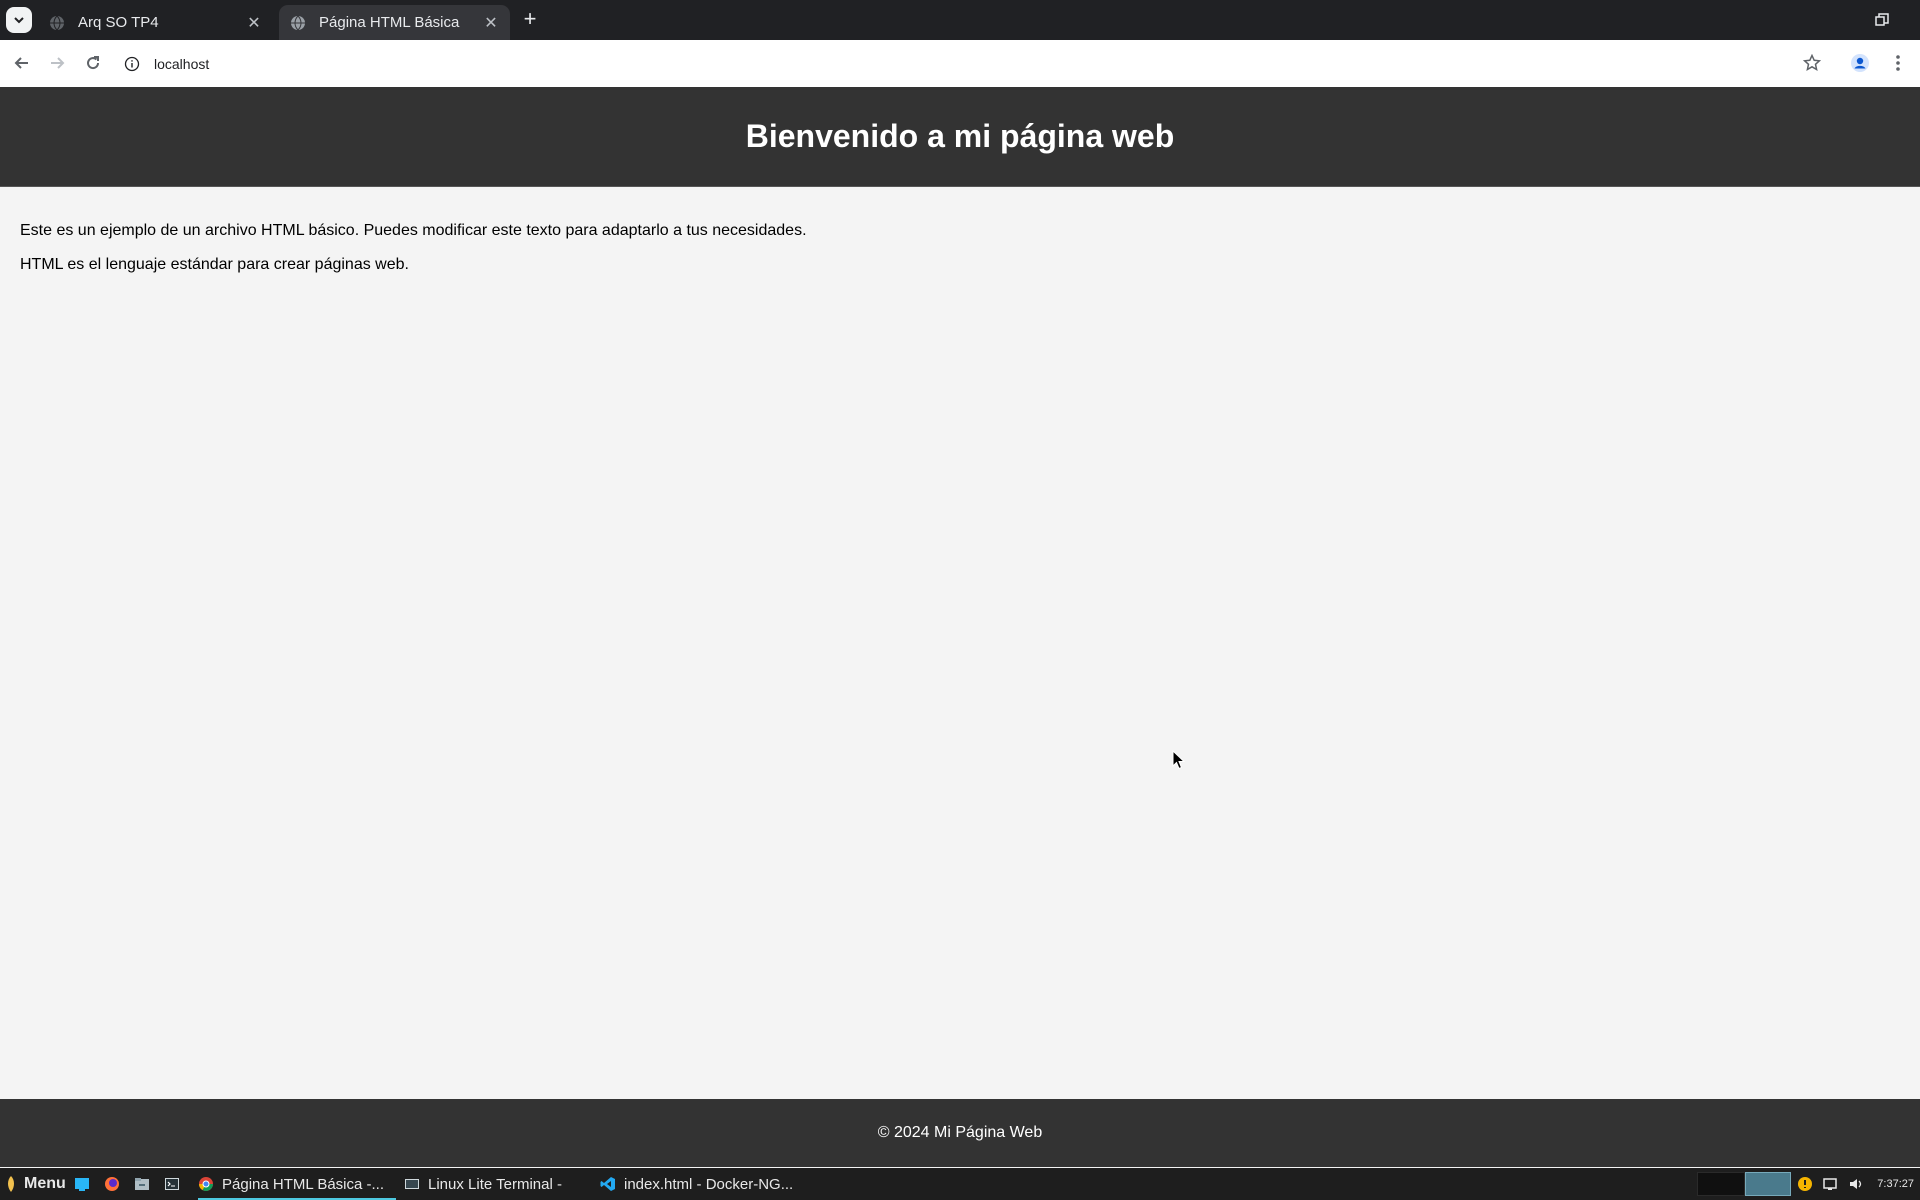 This screenshot has width=1920, height=1200. I want to click on footer-text: © 2024 Mi Página Web, so click(960, 1132).